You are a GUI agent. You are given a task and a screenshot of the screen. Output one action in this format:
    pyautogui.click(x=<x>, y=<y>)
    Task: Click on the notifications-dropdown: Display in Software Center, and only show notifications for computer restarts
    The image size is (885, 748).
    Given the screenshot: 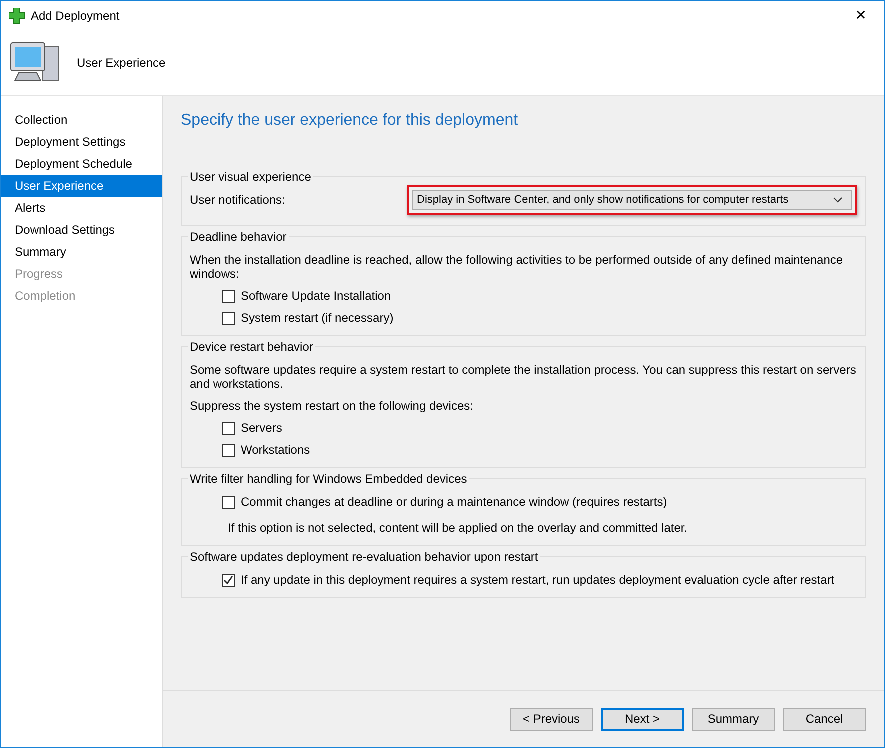 What is the action you would take?
    pyautogui.click(x=632, y=200)
    